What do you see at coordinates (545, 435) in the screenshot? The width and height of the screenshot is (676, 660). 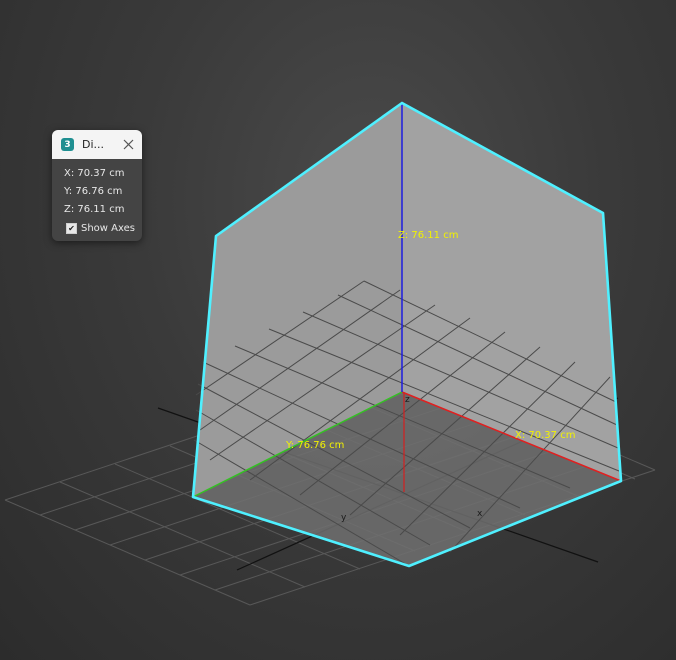 I see `x-dimension-label: X: 70.37 cm` at bounding box center [545, 435].